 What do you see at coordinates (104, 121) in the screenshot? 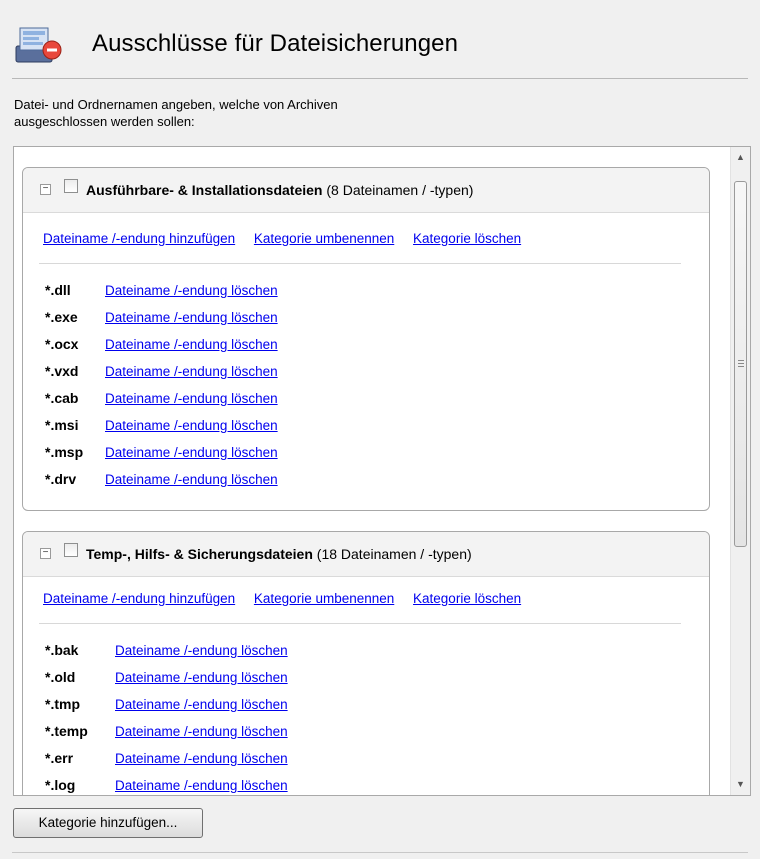
I see `description-line-2: ausgeschlossen werden sollen:` at bounding box center [104, 121].